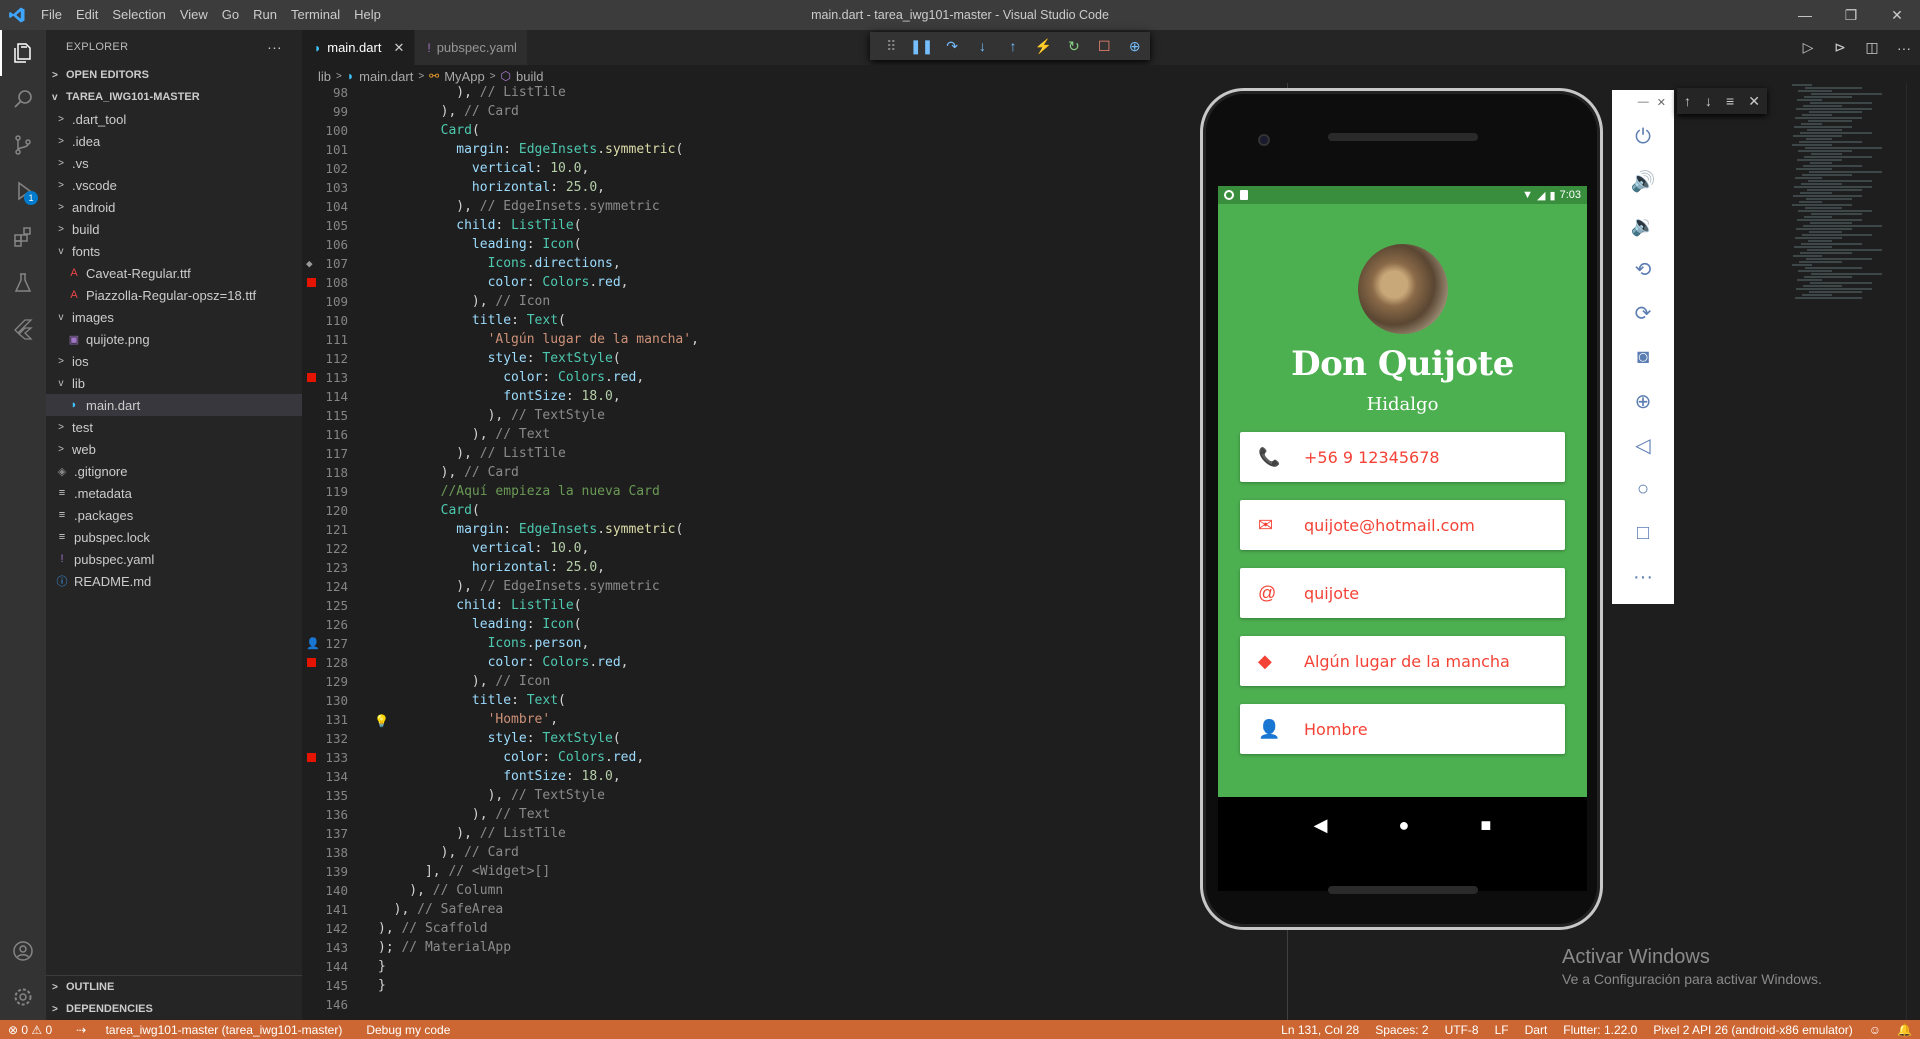 The width and height of the screenshot is (1920, 1039). Describe the element at coordinates (174, 229) in the screenshot. I see `tree-item: > build` at that location.